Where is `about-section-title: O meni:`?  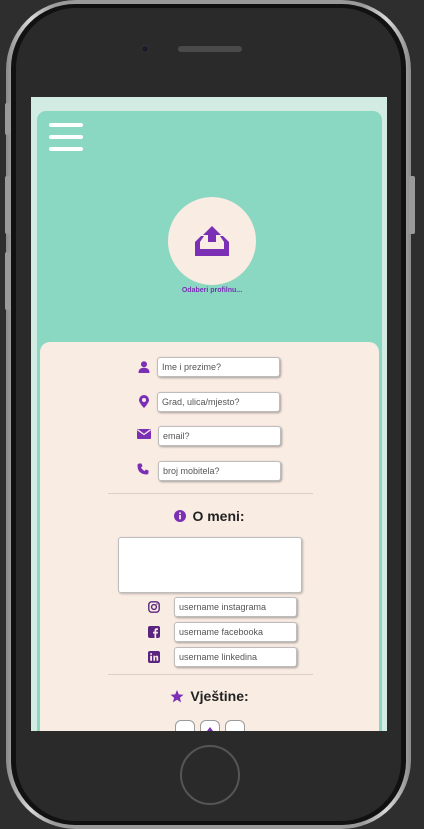
about-section-title: O meni: is located at coordinates (209, 516).